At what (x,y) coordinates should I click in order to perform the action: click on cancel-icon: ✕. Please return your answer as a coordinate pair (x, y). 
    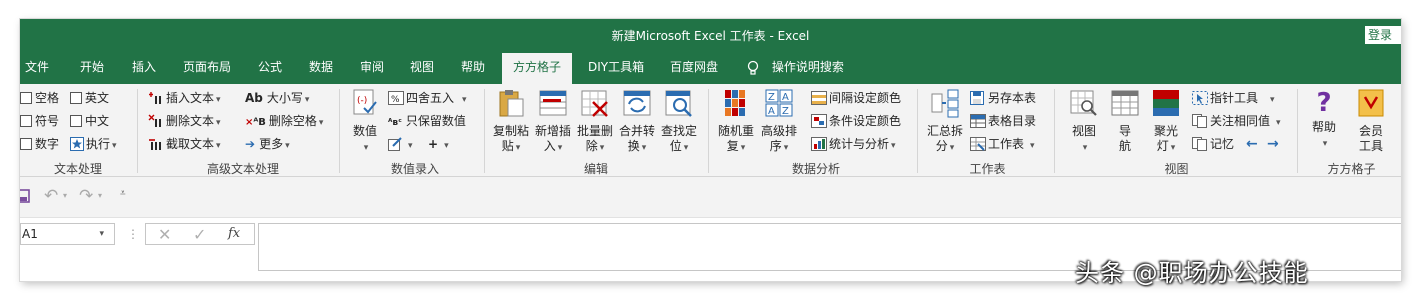
    Looking at the image, I should click on (164, 234).